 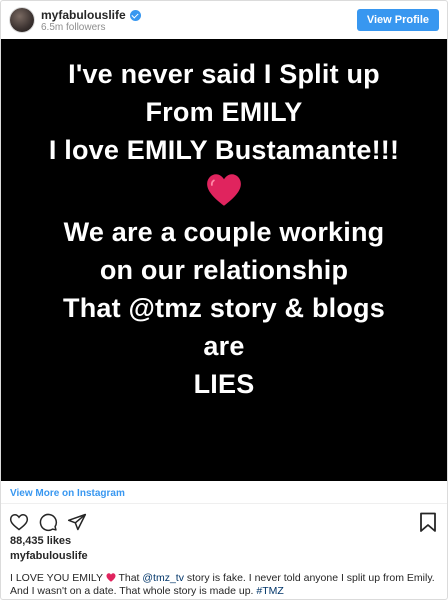 I want to click on share-icon, so click(x=77, y=522).